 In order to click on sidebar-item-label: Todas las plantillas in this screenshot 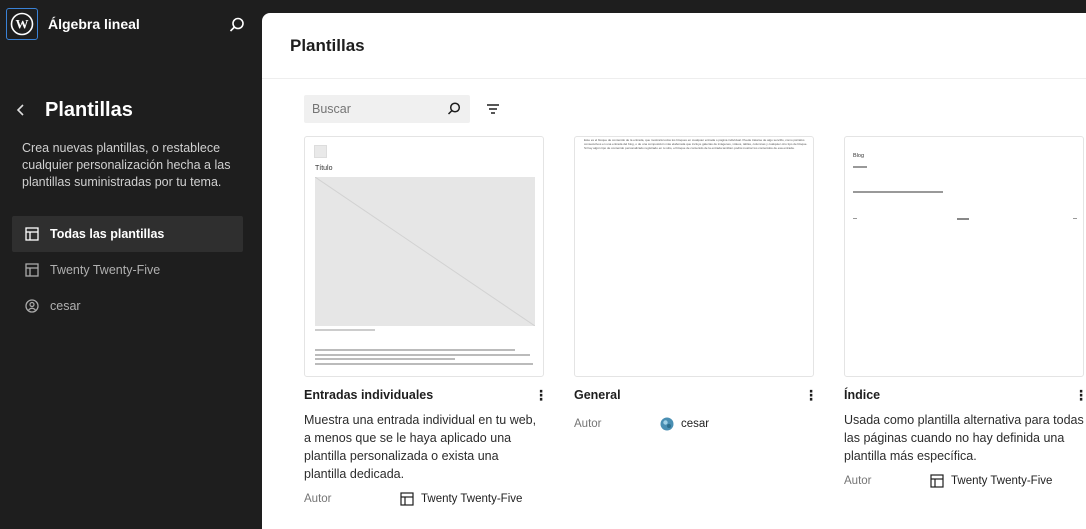, I will do `click(107, 234)`.